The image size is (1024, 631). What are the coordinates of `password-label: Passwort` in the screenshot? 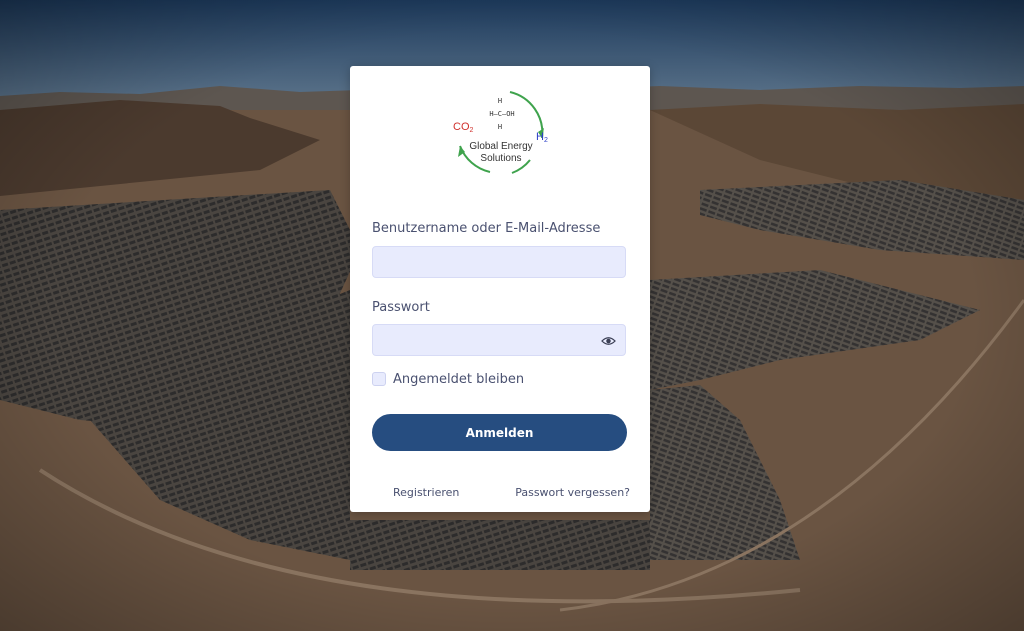 It's located at (401, 307).